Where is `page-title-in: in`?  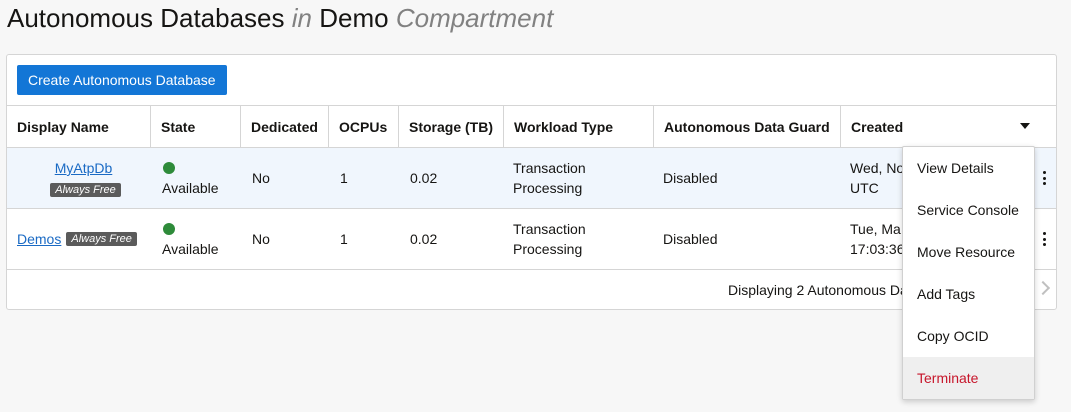
page-title-in: in is located at coordinates (301, 18).